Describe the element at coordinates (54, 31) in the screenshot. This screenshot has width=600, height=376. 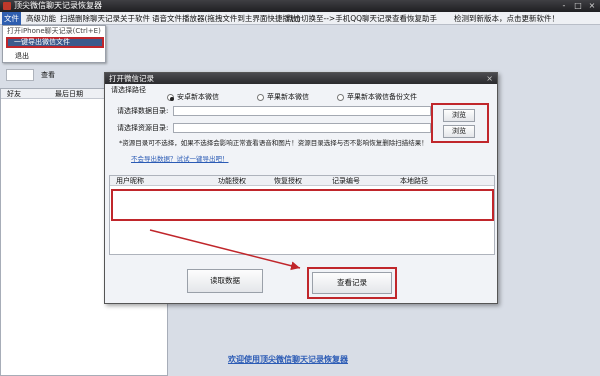
I see `file-menu-open-iphone: 打开iPhone聊天记录(Ctrl+E)` at that location.